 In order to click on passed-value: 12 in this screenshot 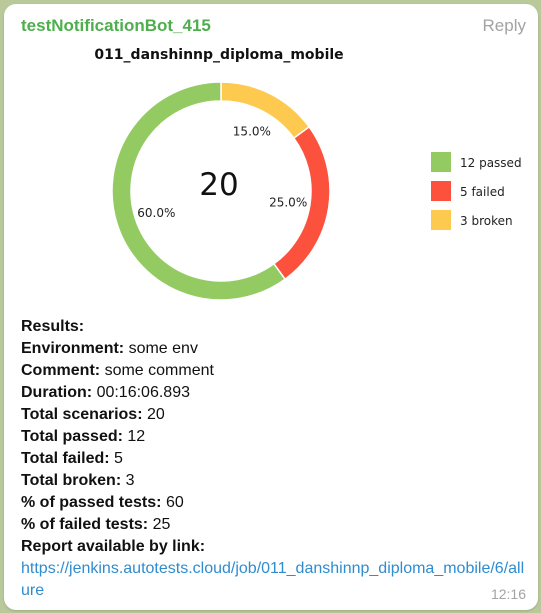, I will do `click(136, 436)`.